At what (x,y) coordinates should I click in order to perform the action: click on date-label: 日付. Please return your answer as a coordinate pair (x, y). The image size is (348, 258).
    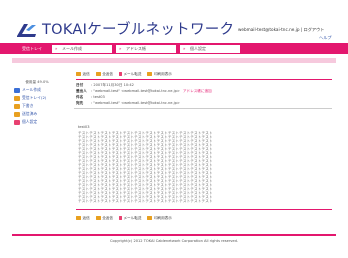
    Looking at the image, I should click on (80, 85).